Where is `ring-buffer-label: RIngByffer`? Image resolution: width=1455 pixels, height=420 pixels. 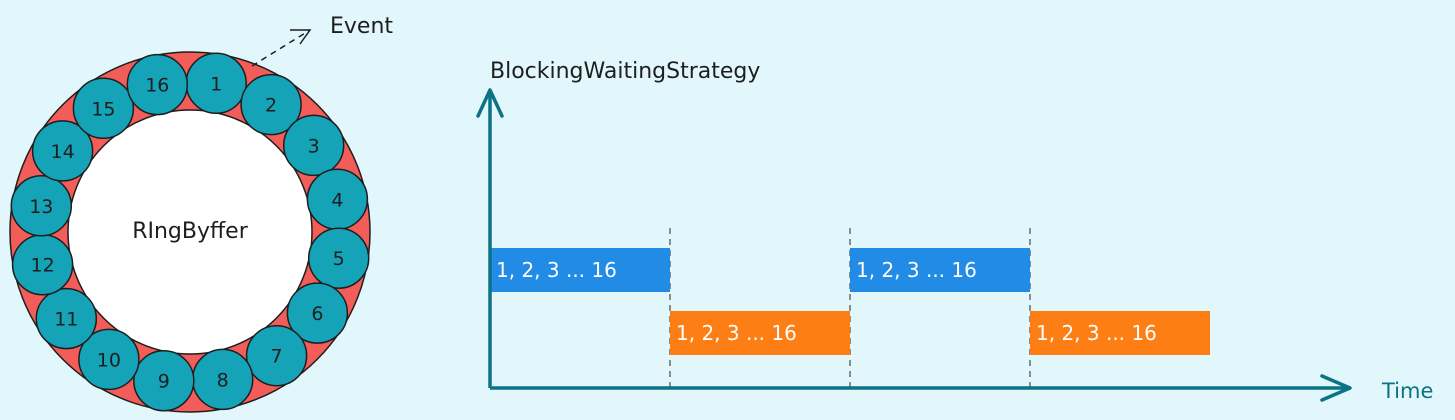 ring-buffer-label: RIngByffer is located at coordinates (190, 231).